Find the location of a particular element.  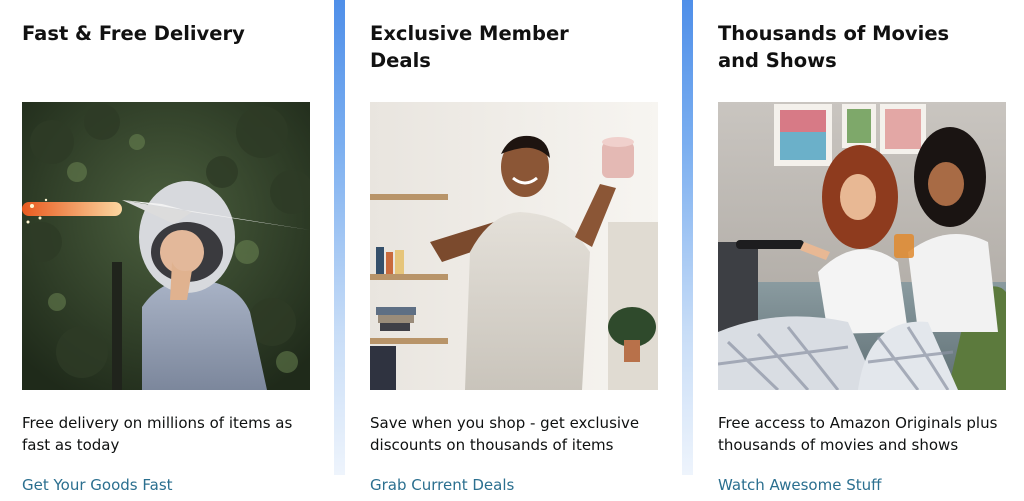

card-title: Thousands of Movies and Shows is located at coordinates (834, 47).